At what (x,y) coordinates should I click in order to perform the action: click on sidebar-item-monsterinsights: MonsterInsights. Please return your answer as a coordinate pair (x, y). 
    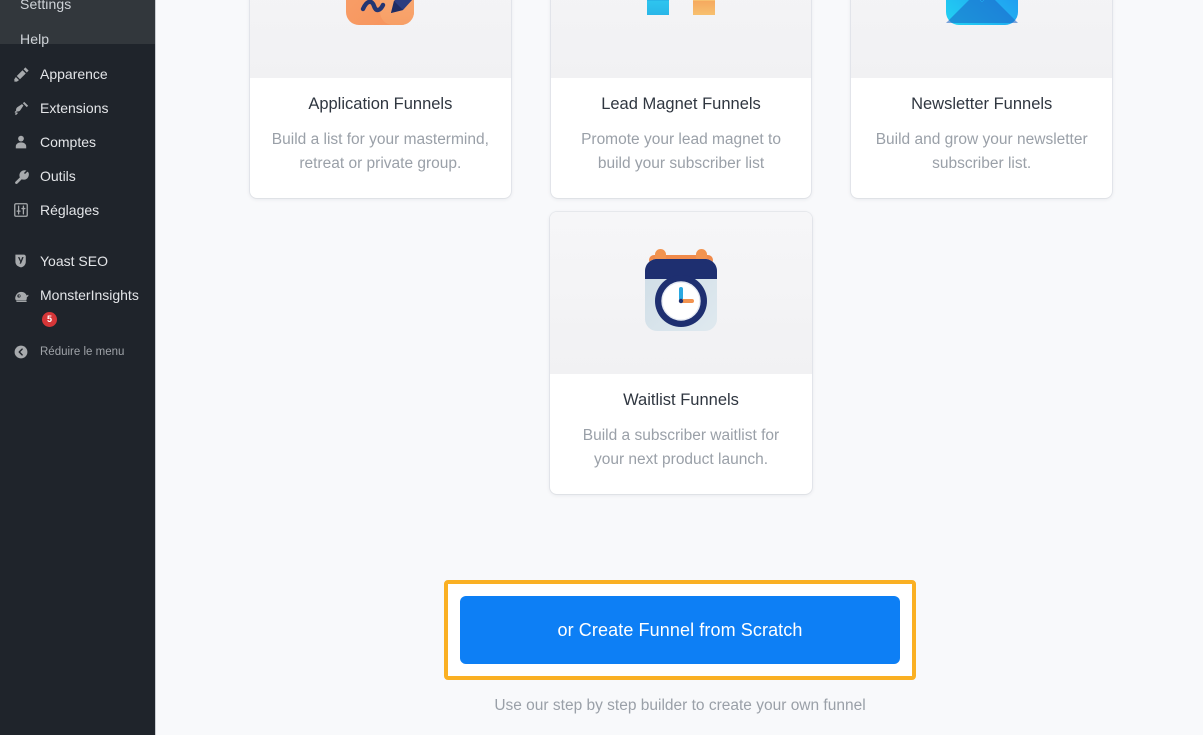
    Looking at the image, I should click on (77, 295).